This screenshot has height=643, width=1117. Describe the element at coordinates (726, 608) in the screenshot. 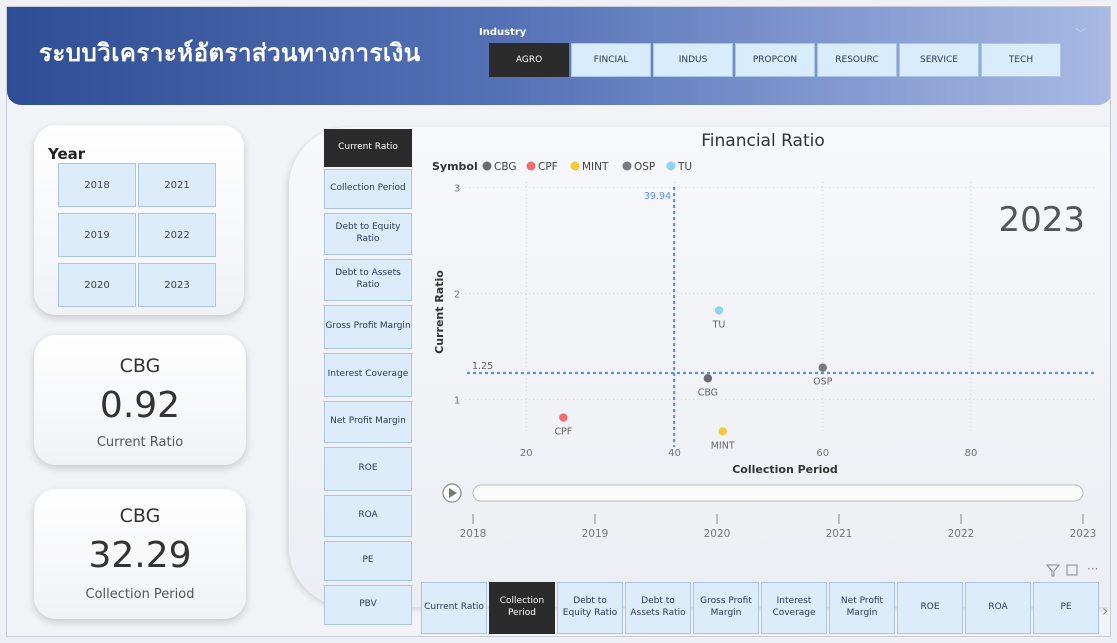

I see `x-metric-button-gross-profit-margin: Gross Profit Margin` at that location.